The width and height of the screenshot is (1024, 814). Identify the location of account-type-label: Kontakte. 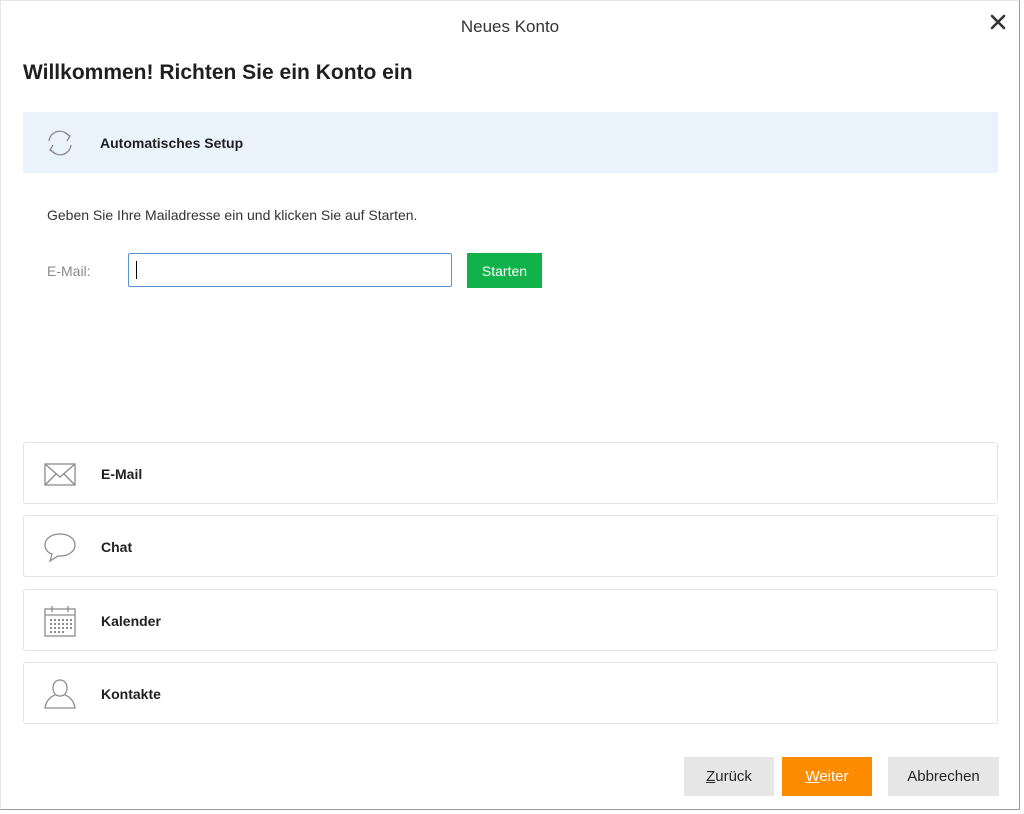
(131, 694).